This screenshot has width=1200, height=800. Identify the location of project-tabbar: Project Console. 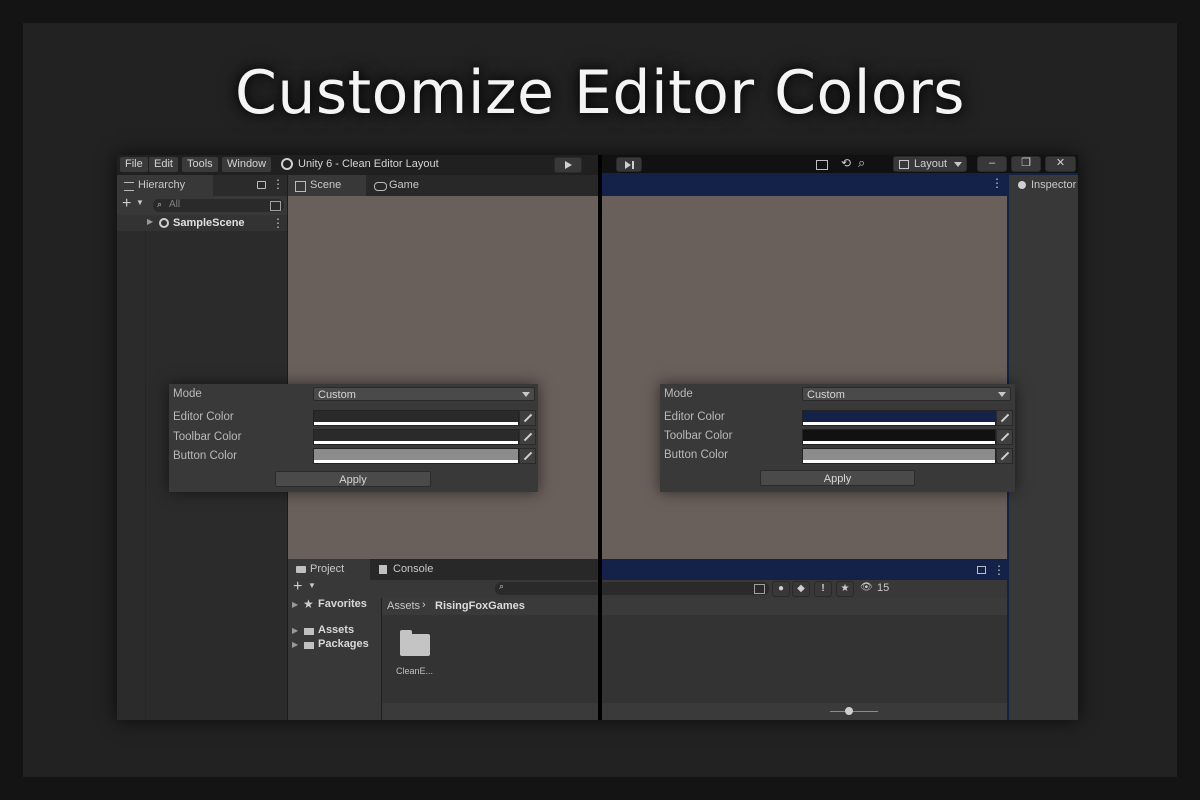
(443, 569).